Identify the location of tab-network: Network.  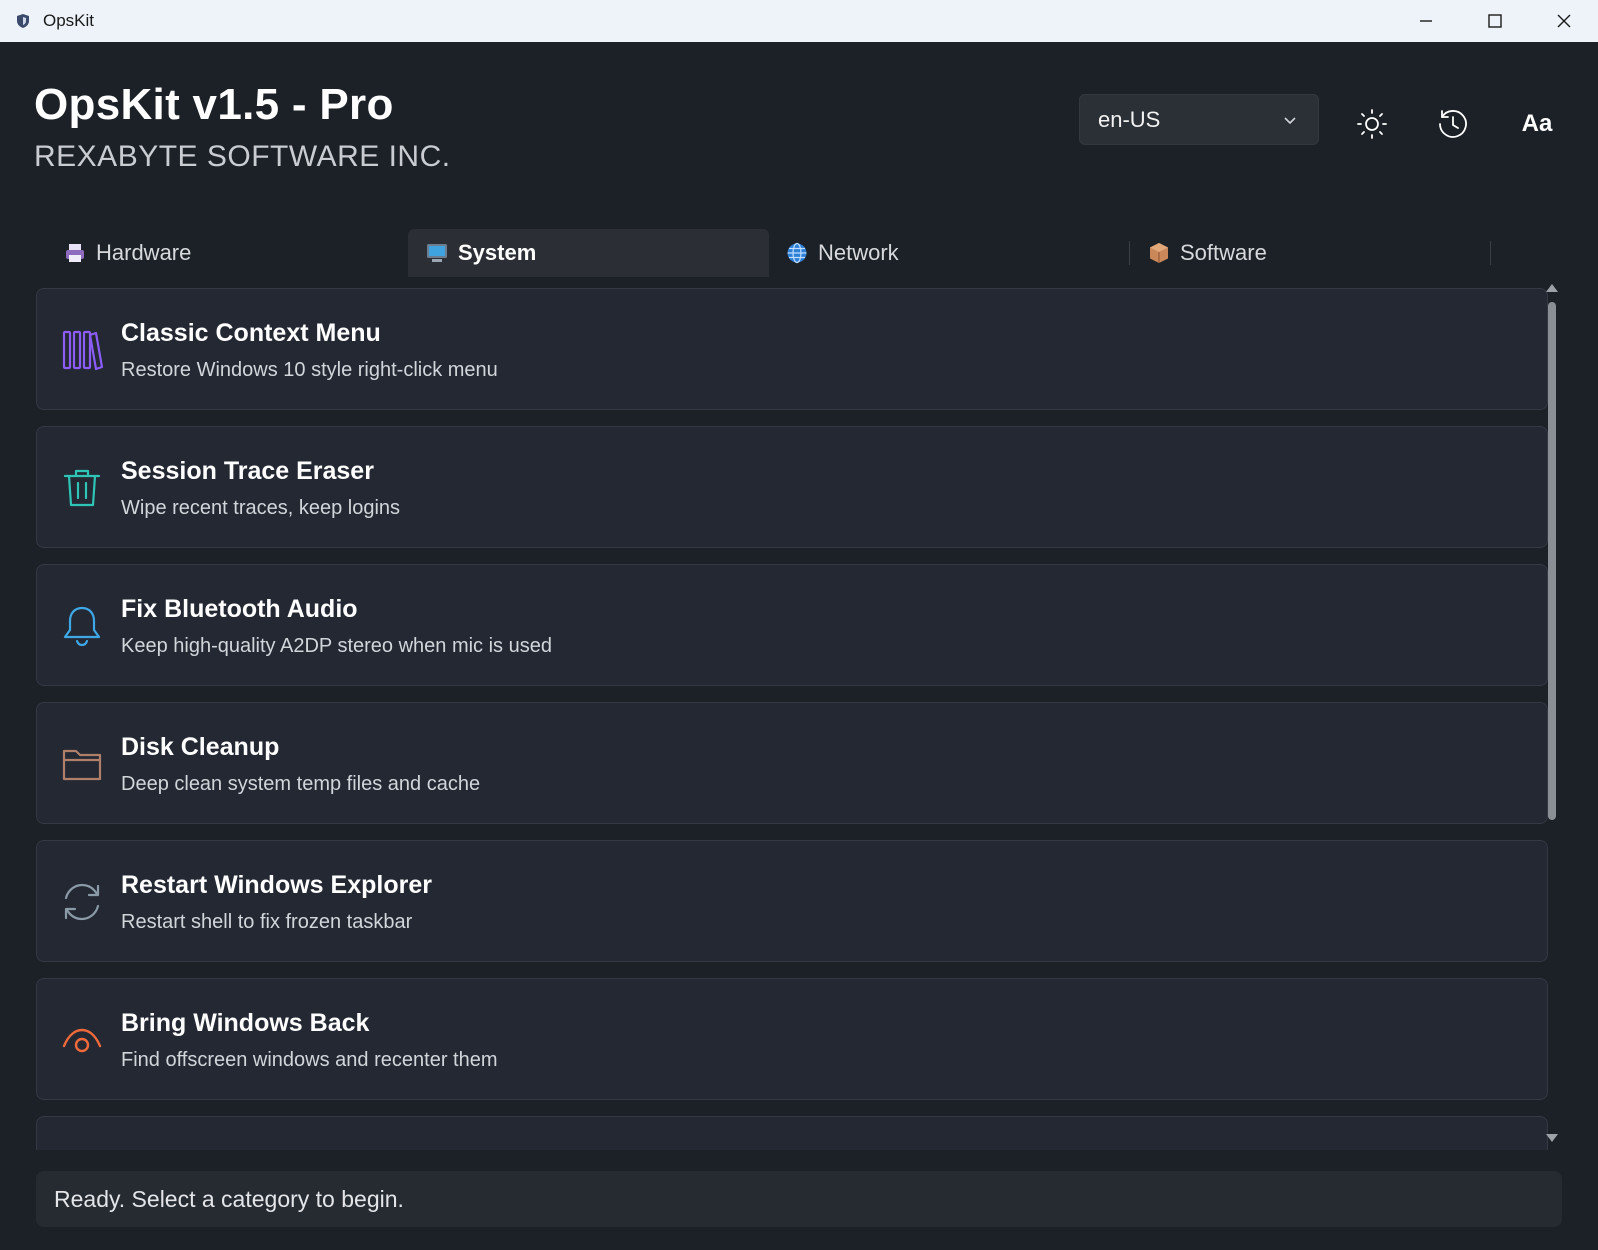
(948, 253).